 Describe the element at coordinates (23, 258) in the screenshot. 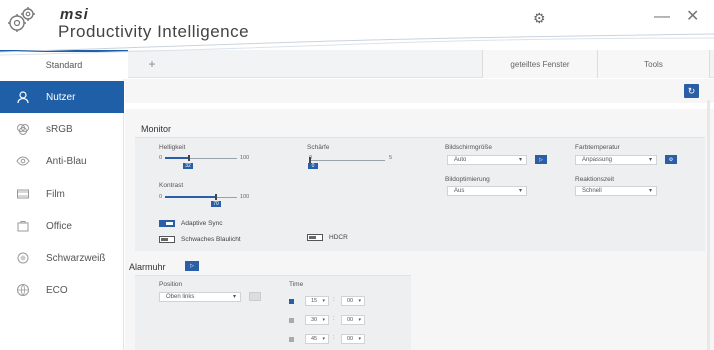

I see `grayscale-icon` at that location.